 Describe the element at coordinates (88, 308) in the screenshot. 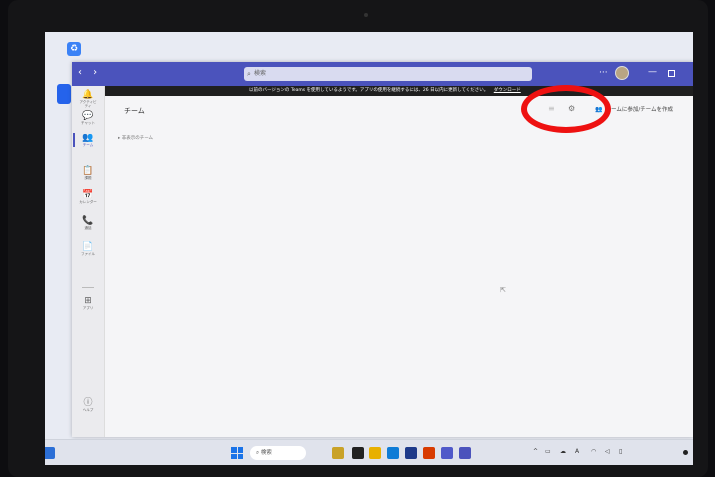

I see `rail-label: アプリ` at that location.